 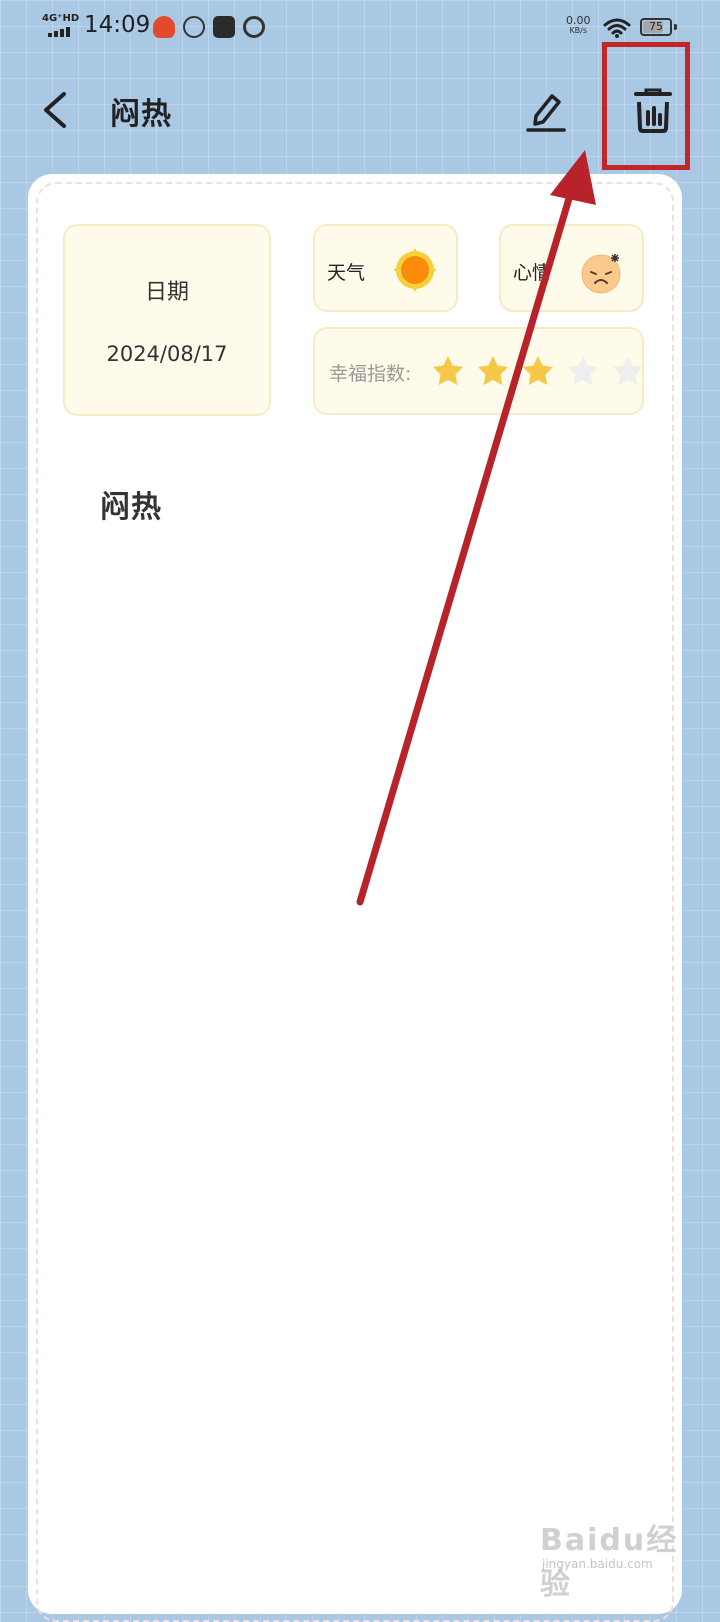 I want to click on edit-button, so click(x=546, y=110).